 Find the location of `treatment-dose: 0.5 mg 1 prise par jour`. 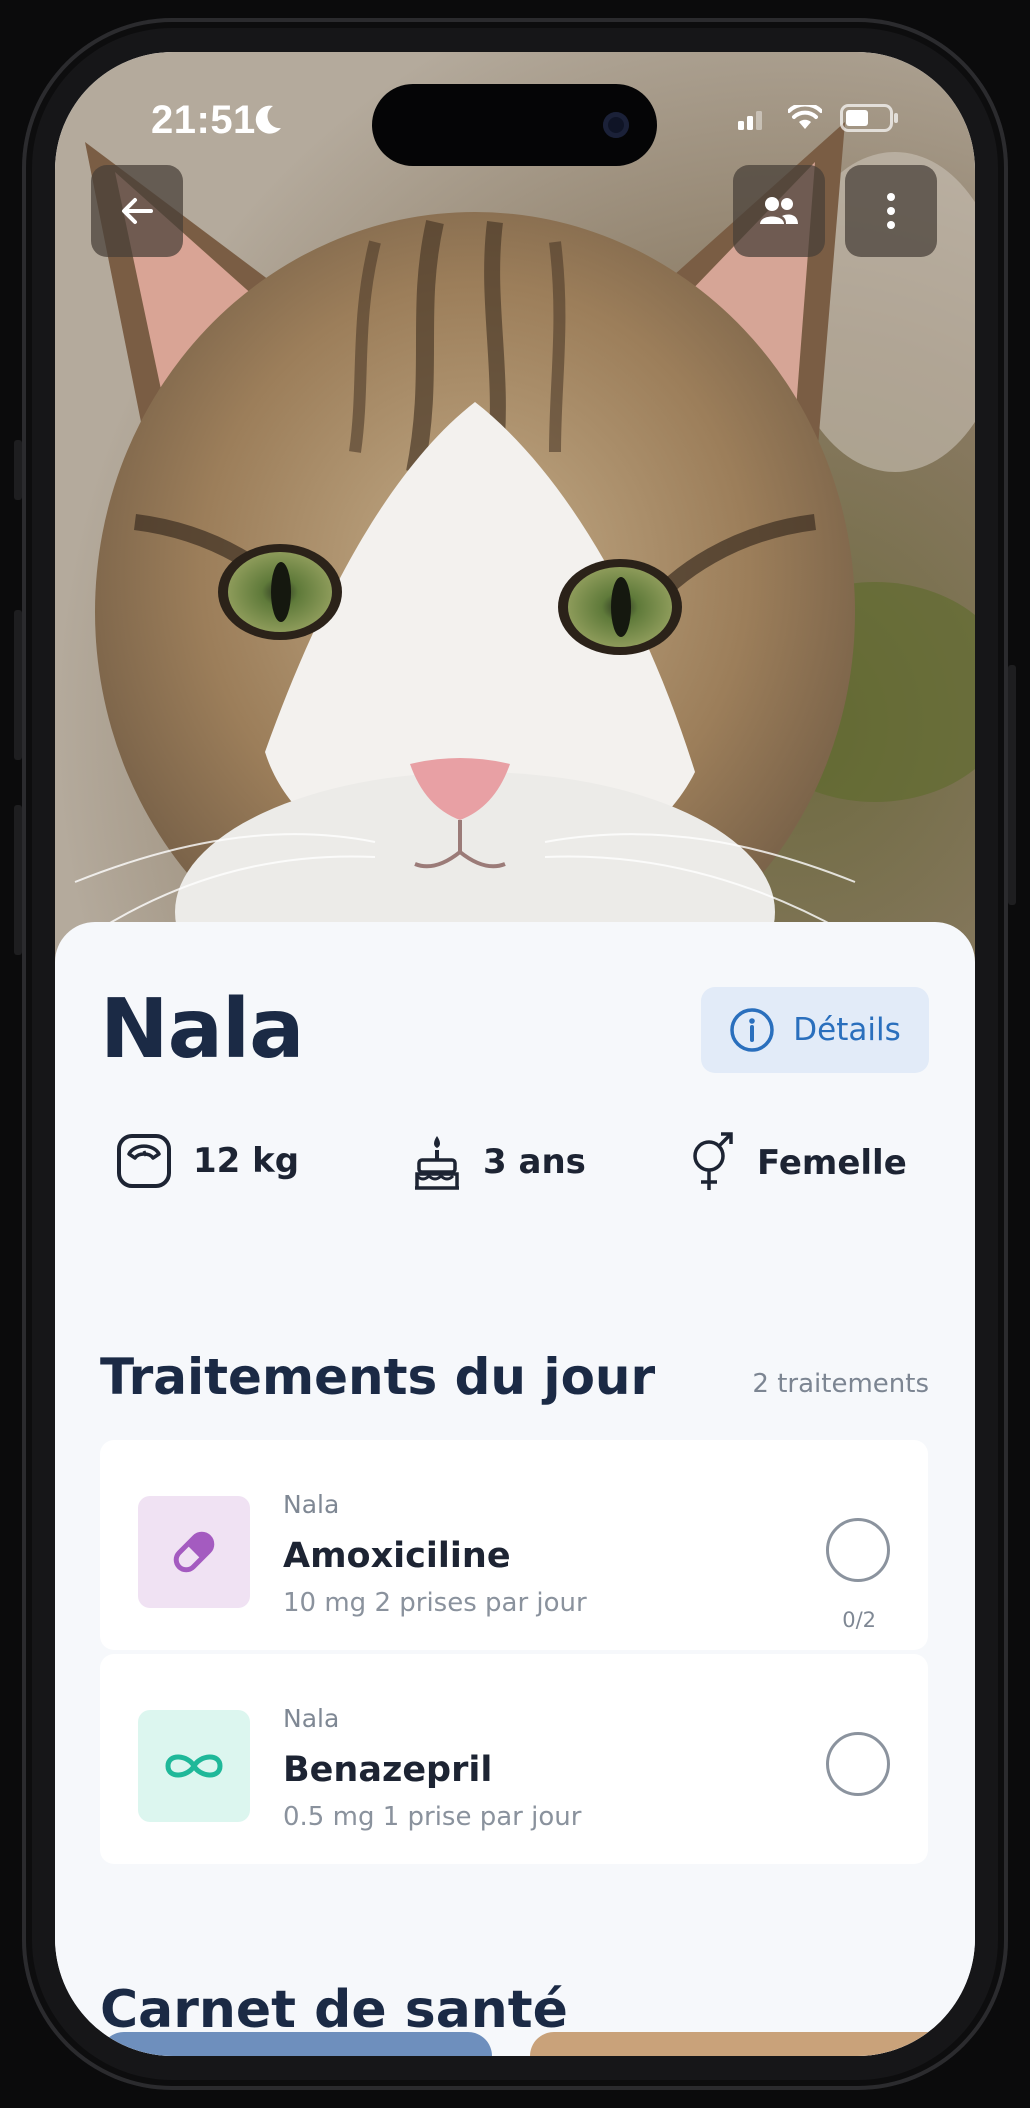

treatment-dose: 0.5 mg 1 prise par jour is located at coordinates (432, 1817).